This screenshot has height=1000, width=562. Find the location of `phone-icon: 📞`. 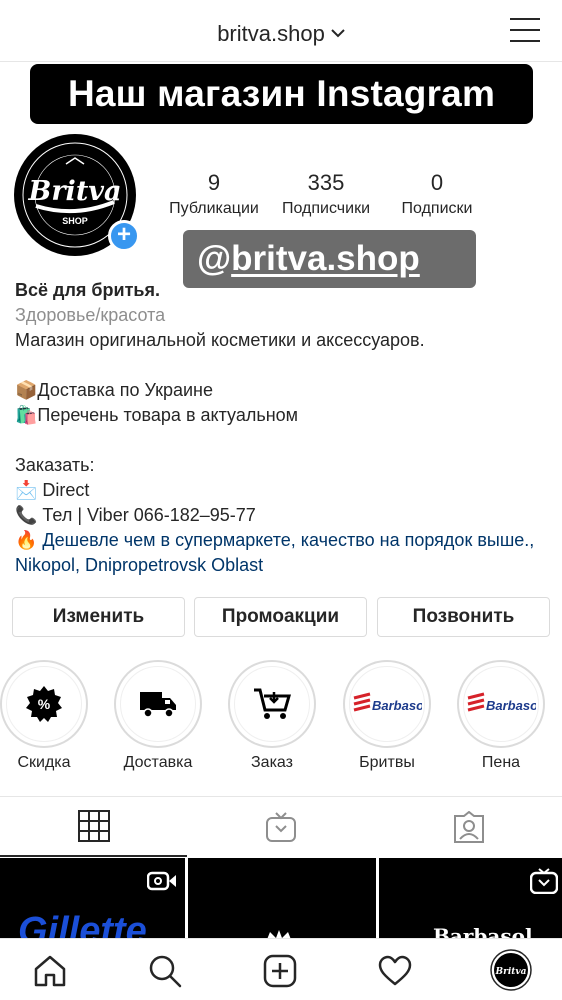

phone-icon: 📞 is located at coordinates (29, 515).